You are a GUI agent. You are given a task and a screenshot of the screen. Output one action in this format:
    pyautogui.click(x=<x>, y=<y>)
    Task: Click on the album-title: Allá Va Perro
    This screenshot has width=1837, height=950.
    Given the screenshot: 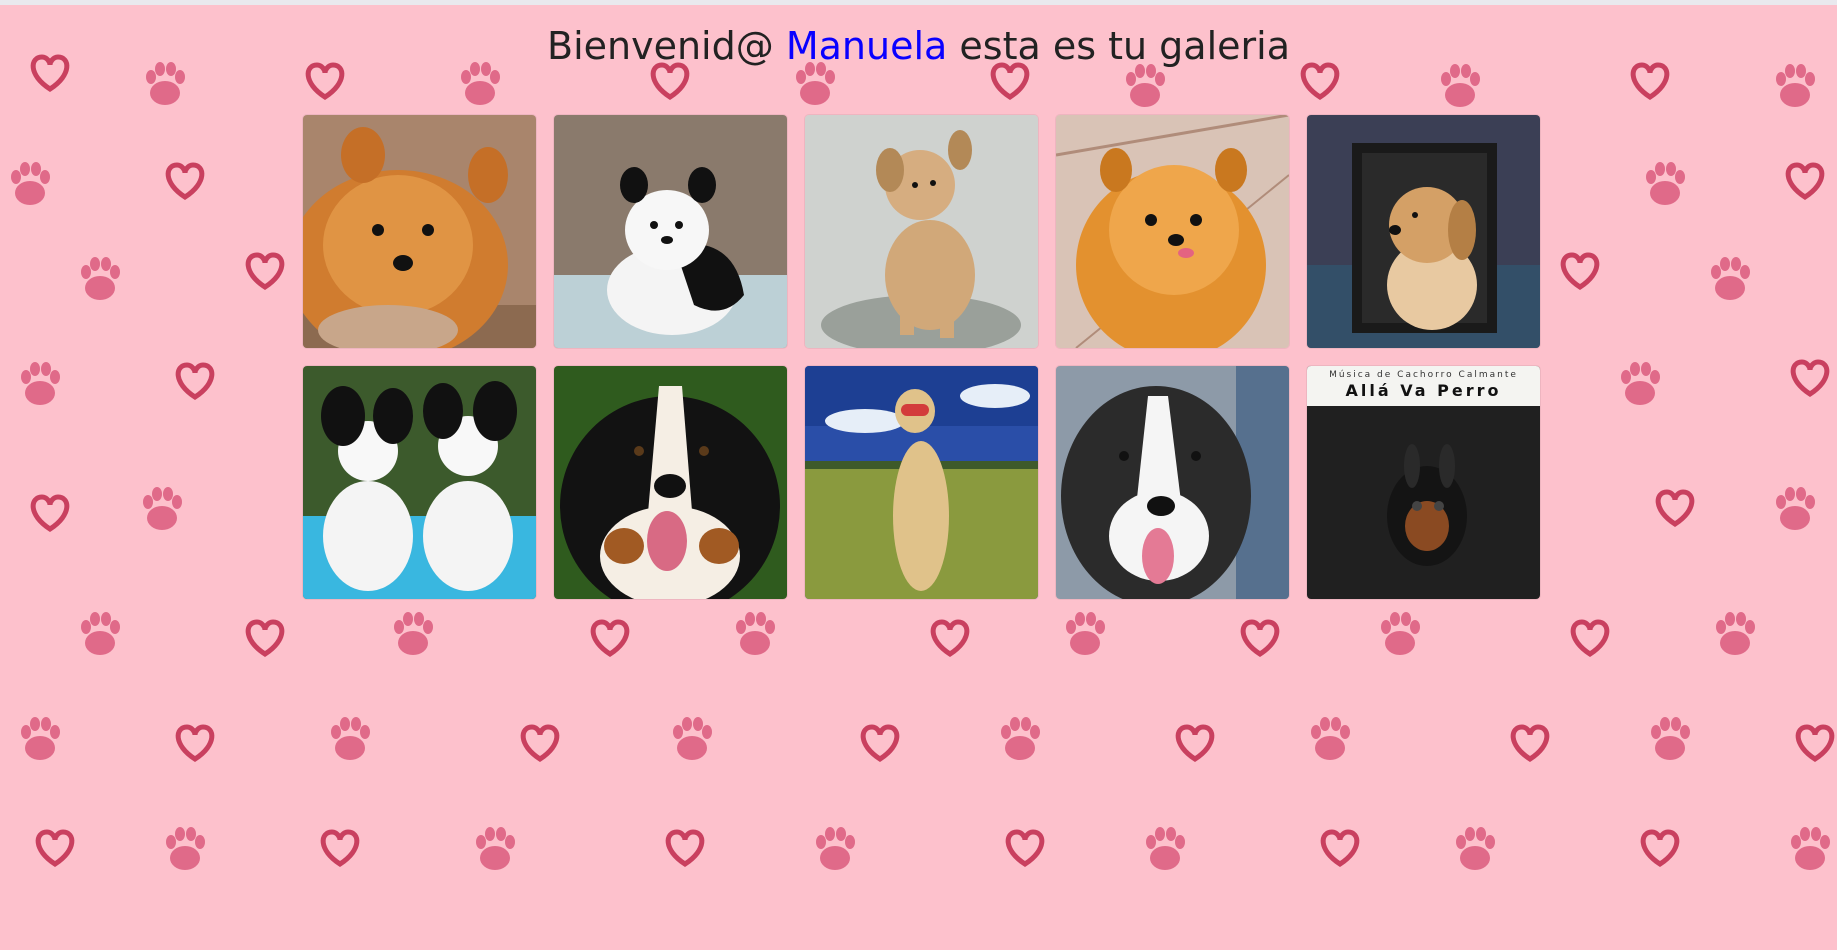 What is the action you would take?
    pyautogui.click(x=1423, y=390)
    